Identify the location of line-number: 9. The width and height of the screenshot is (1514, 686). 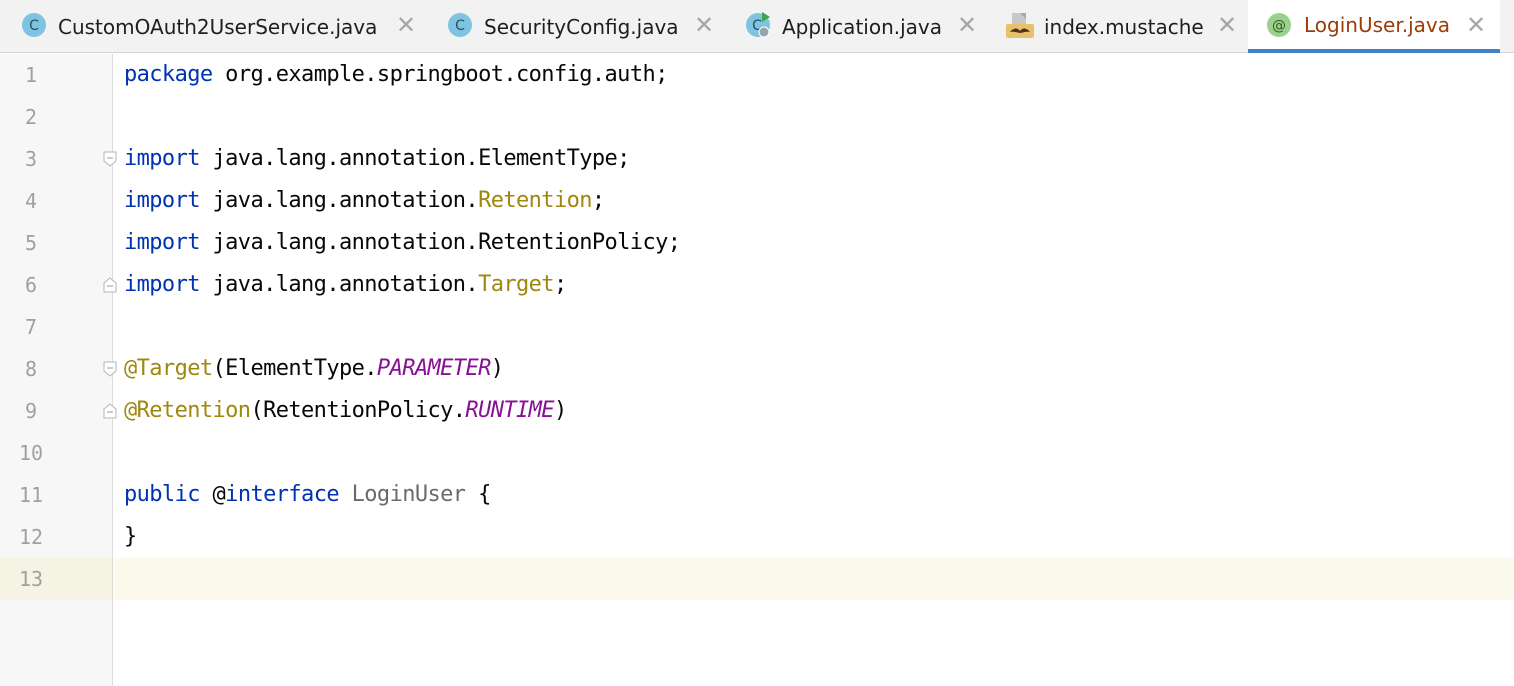
(31, 411).